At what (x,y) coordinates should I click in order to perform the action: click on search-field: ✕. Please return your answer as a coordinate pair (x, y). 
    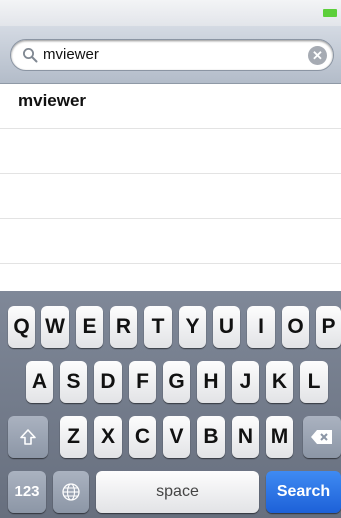
    Looking at the image, I should click on (172, 55).